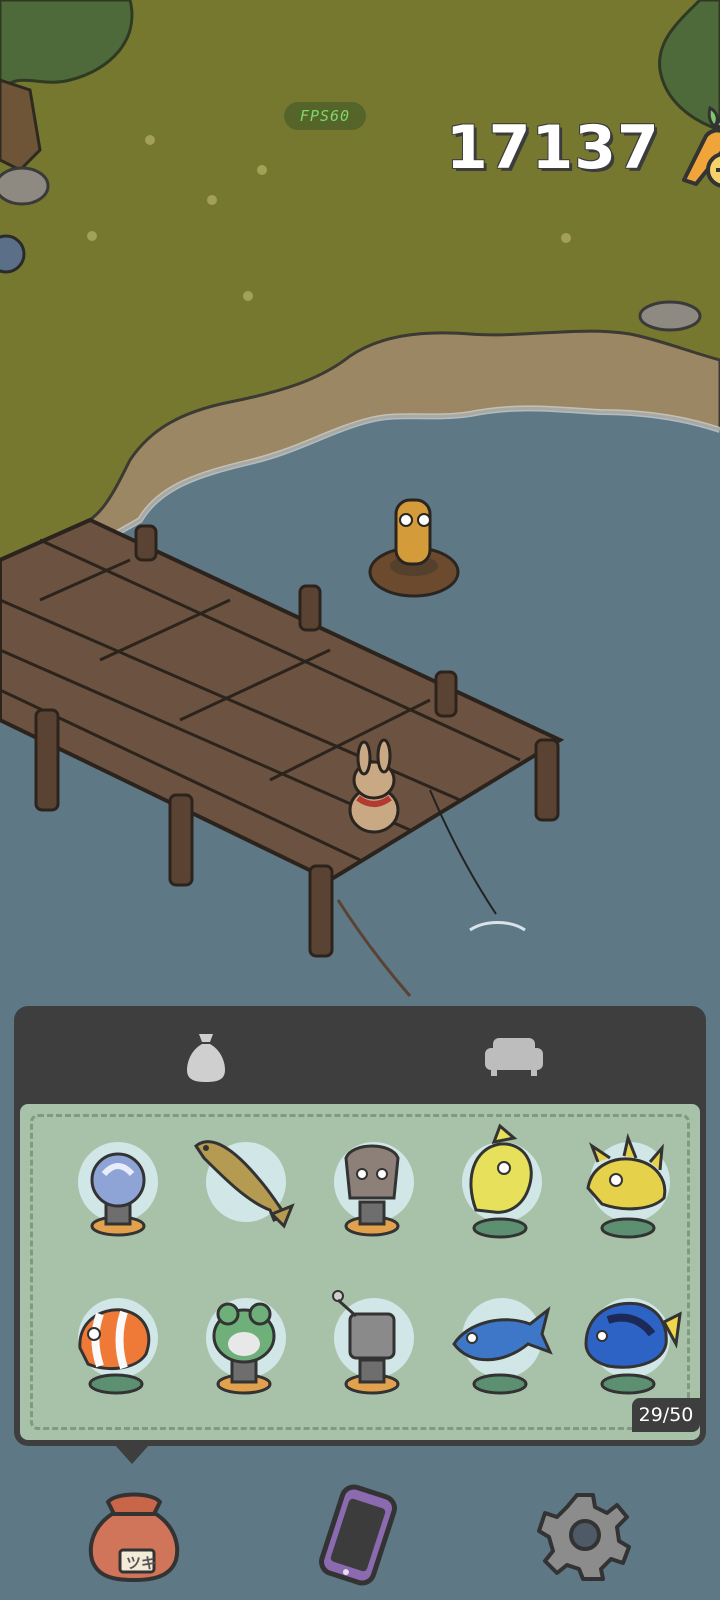 This screenshot has height=1600, width=720. Describe the element at coordinates (244, 1348) in the screenshot. I see `frog-trophy-icon` at that location.